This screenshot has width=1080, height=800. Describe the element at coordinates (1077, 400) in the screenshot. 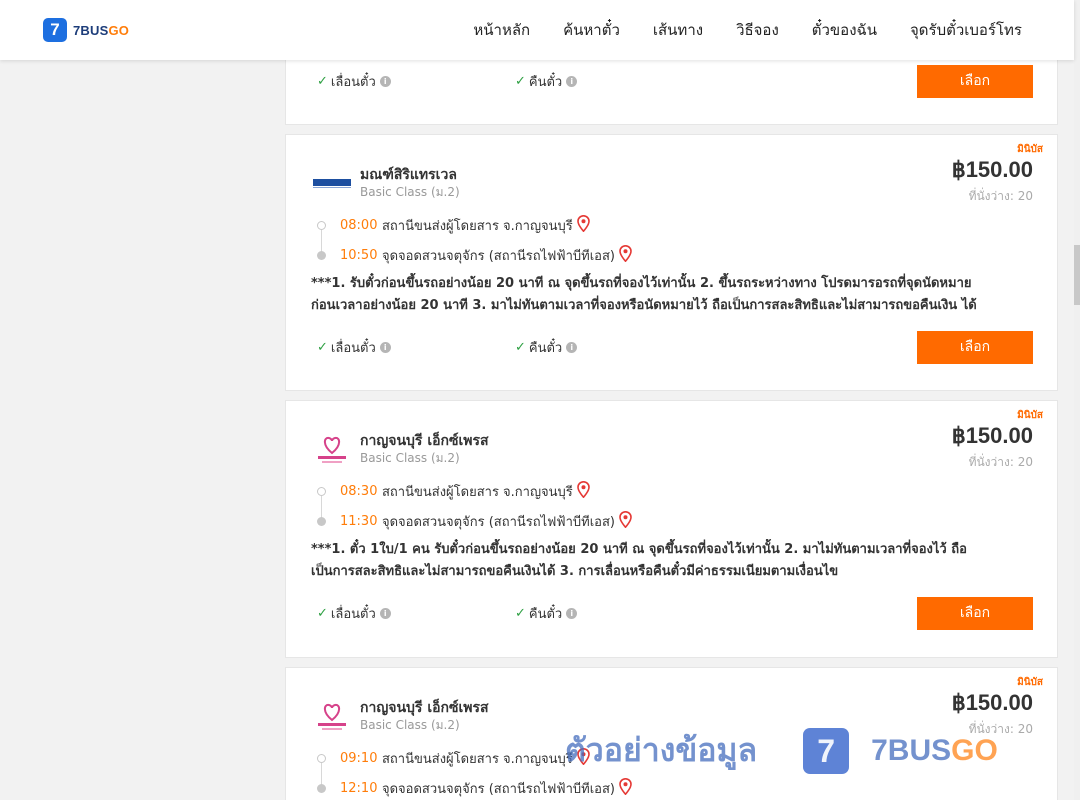

I see `page-scrollbar` at that location.